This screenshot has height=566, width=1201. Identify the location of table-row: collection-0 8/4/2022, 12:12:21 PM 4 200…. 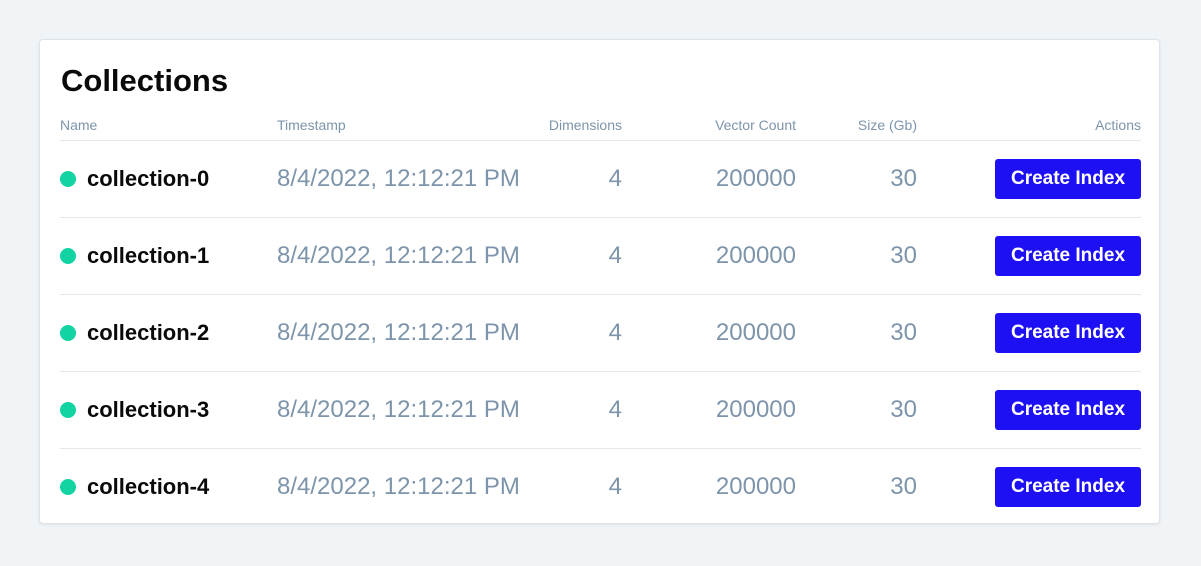
(600, 179).